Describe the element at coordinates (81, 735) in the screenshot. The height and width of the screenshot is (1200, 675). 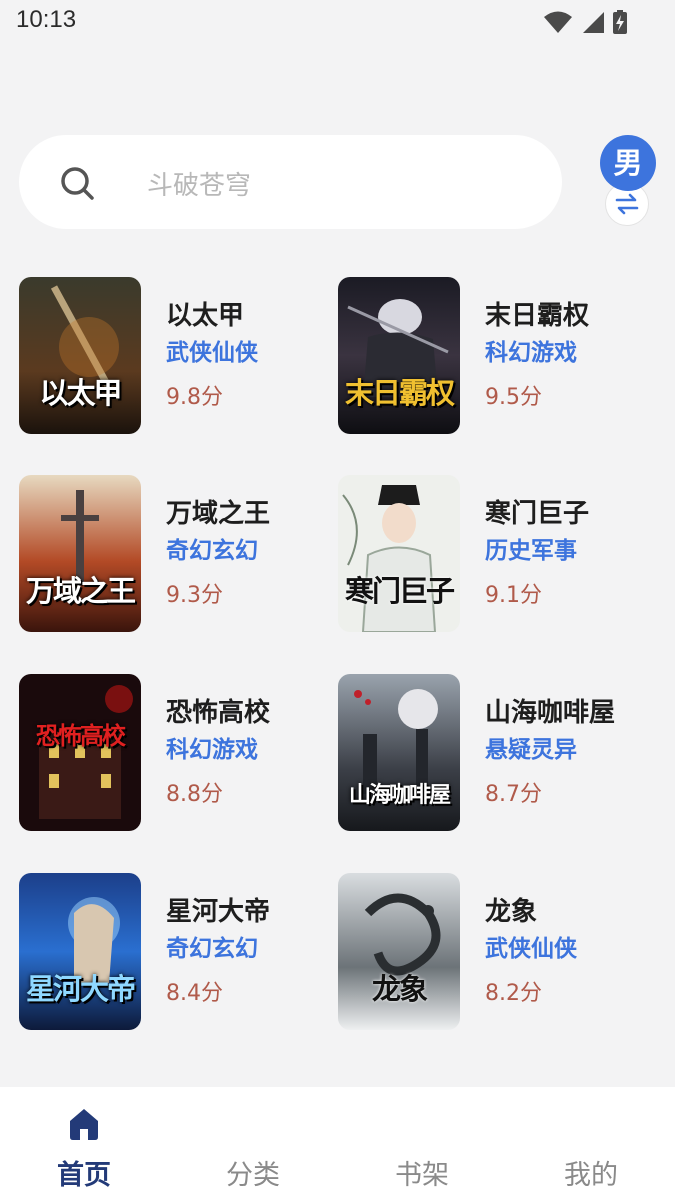
I see `cover-title: 恐怖高校` at that location.